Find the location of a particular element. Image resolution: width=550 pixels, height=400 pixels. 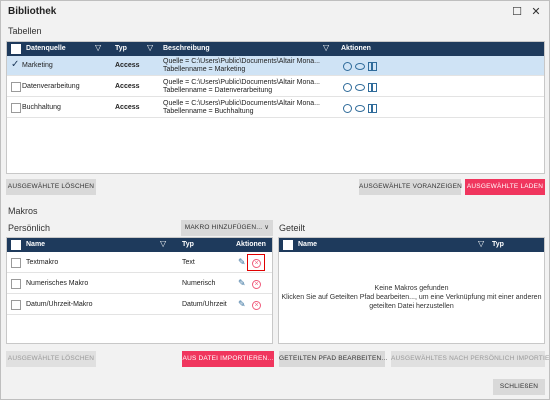

close-window-button: ✕ is located at coordinates (536, 12).